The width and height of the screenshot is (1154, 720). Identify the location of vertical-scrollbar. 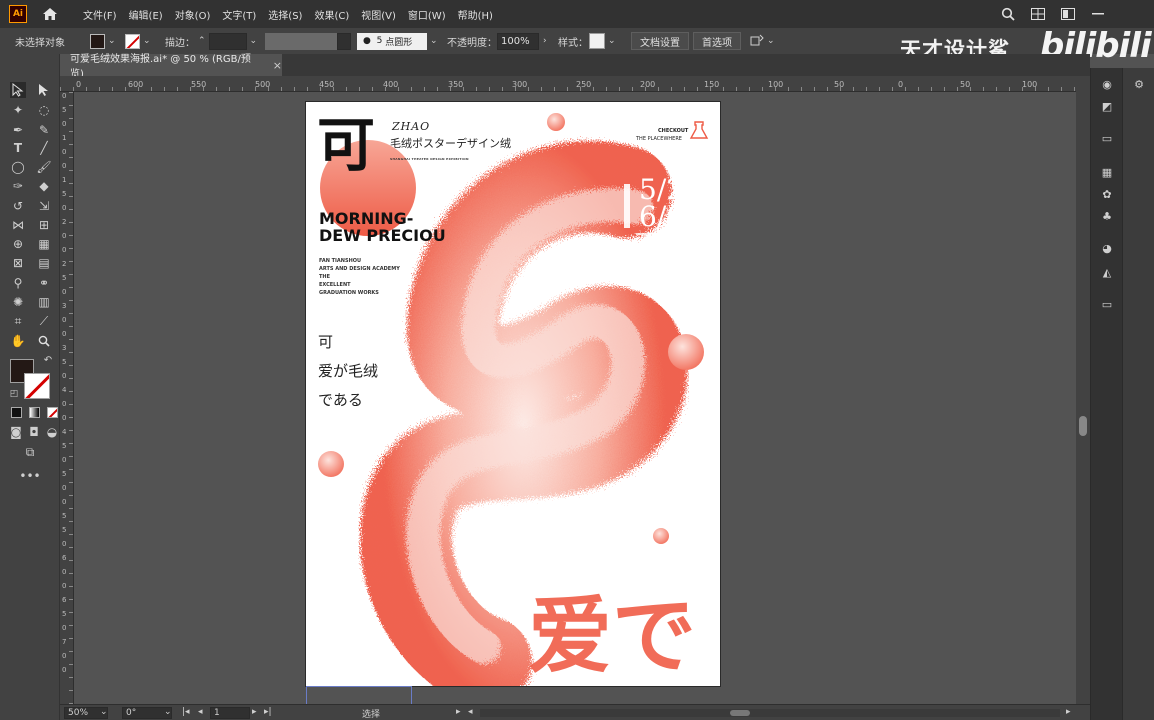
(1083, 390).